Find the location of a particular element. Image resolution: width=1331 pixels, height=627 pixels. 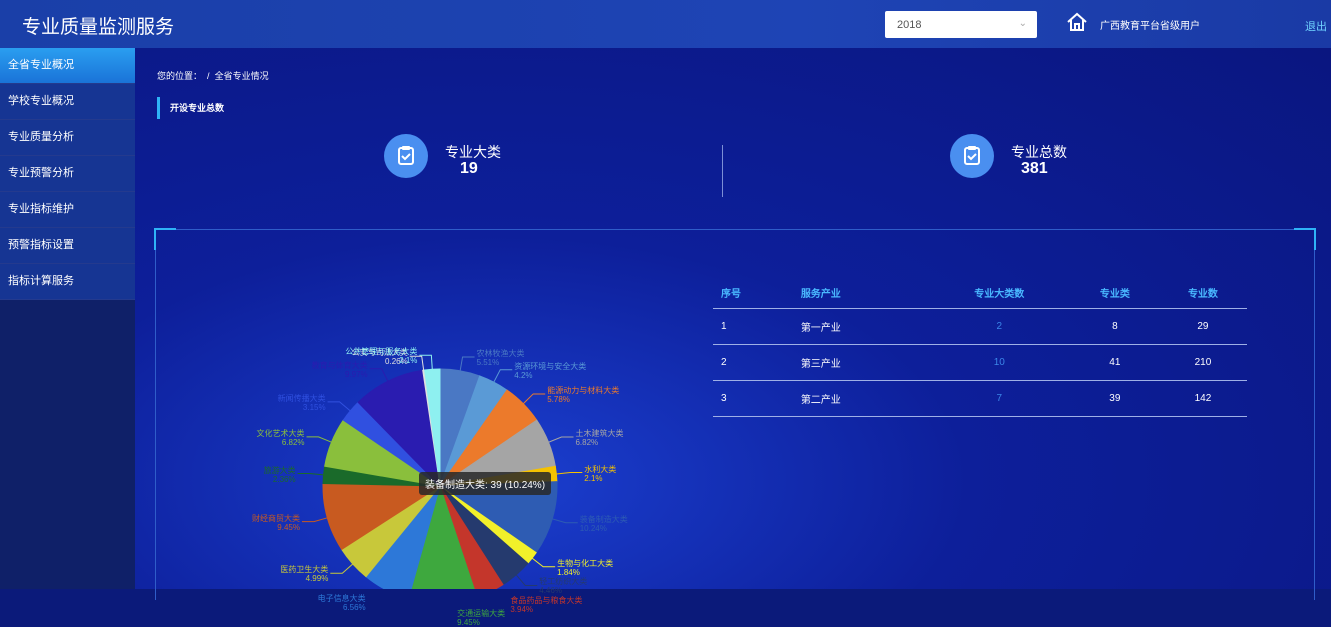

pie-slice-label: 公共管理与服务大类 2.1% is located at coordinates (381, 356).